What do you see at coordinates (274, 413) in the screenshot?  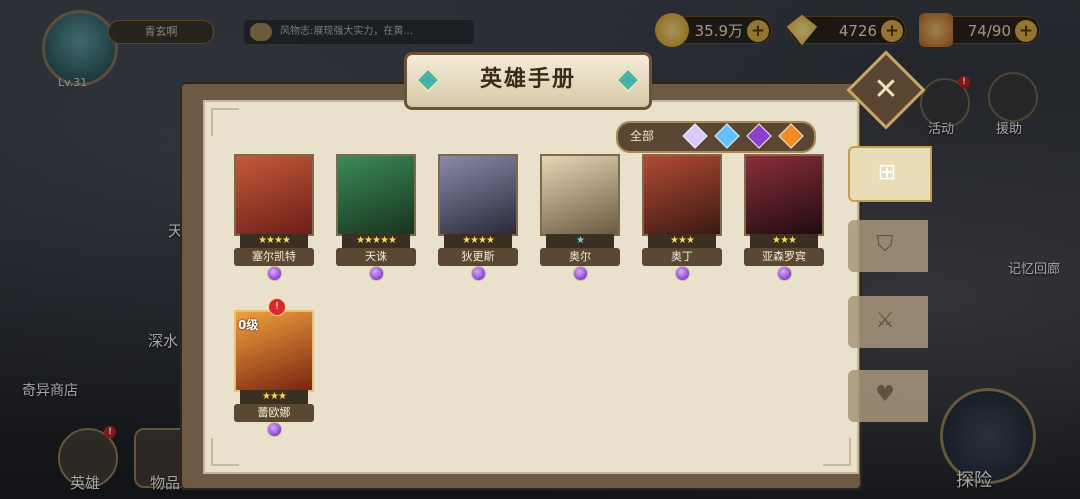 I see `hero-name: 蕾欧娜` at bounding box center [274, 413].